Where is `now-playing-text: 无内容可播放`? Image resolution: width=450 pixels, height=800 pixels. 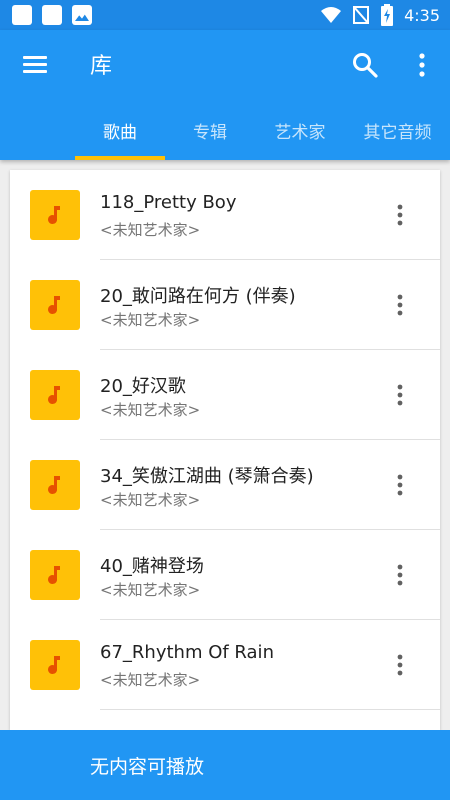 now-playing-text: 无内容可播放 is located at coordinates (147, 767).